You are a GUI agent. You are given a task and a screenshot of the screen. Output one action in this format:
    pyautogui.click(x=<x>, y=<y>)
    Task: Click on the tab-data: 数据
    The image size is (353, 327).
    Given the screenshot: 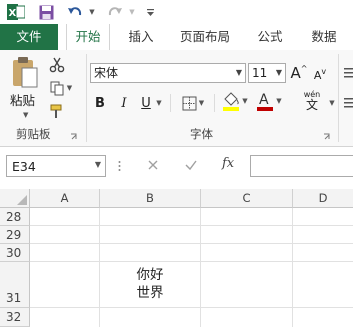 What is the action you would take?
    pyautogui.click(x=324, y=37)
    